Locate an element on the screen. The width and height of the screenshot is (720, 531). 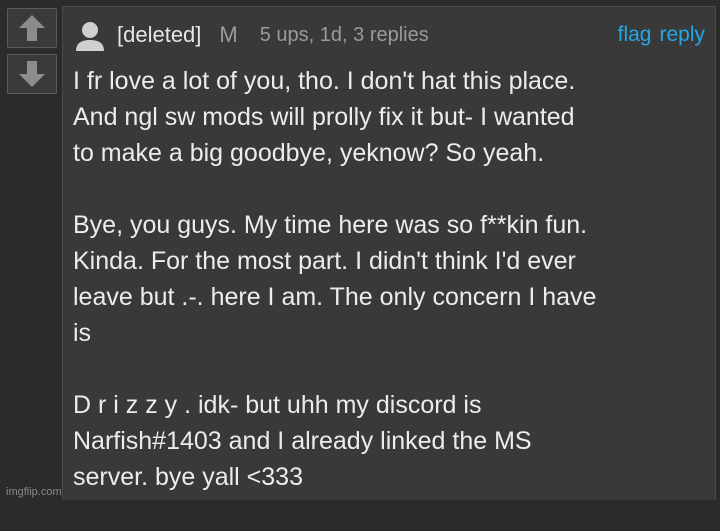
vote-column is located at coordinates (34, 54).